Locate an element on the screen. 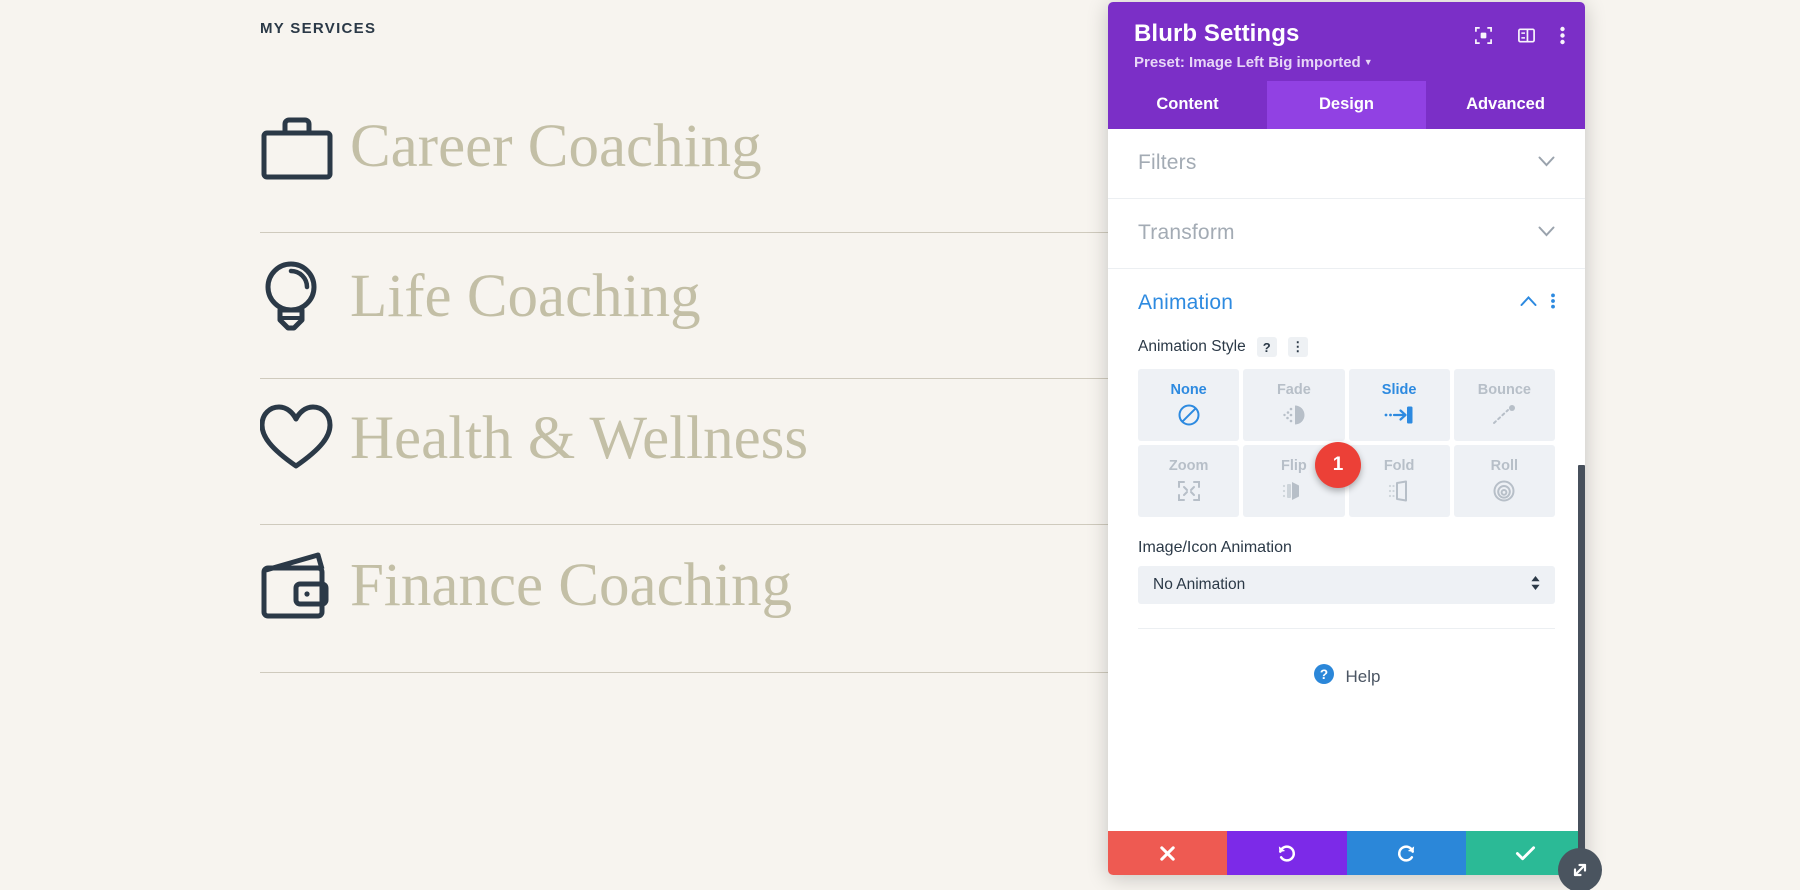 The height and width of the screenshot is (890, 1800). redo-icon is located at coordinates (1405, 853).